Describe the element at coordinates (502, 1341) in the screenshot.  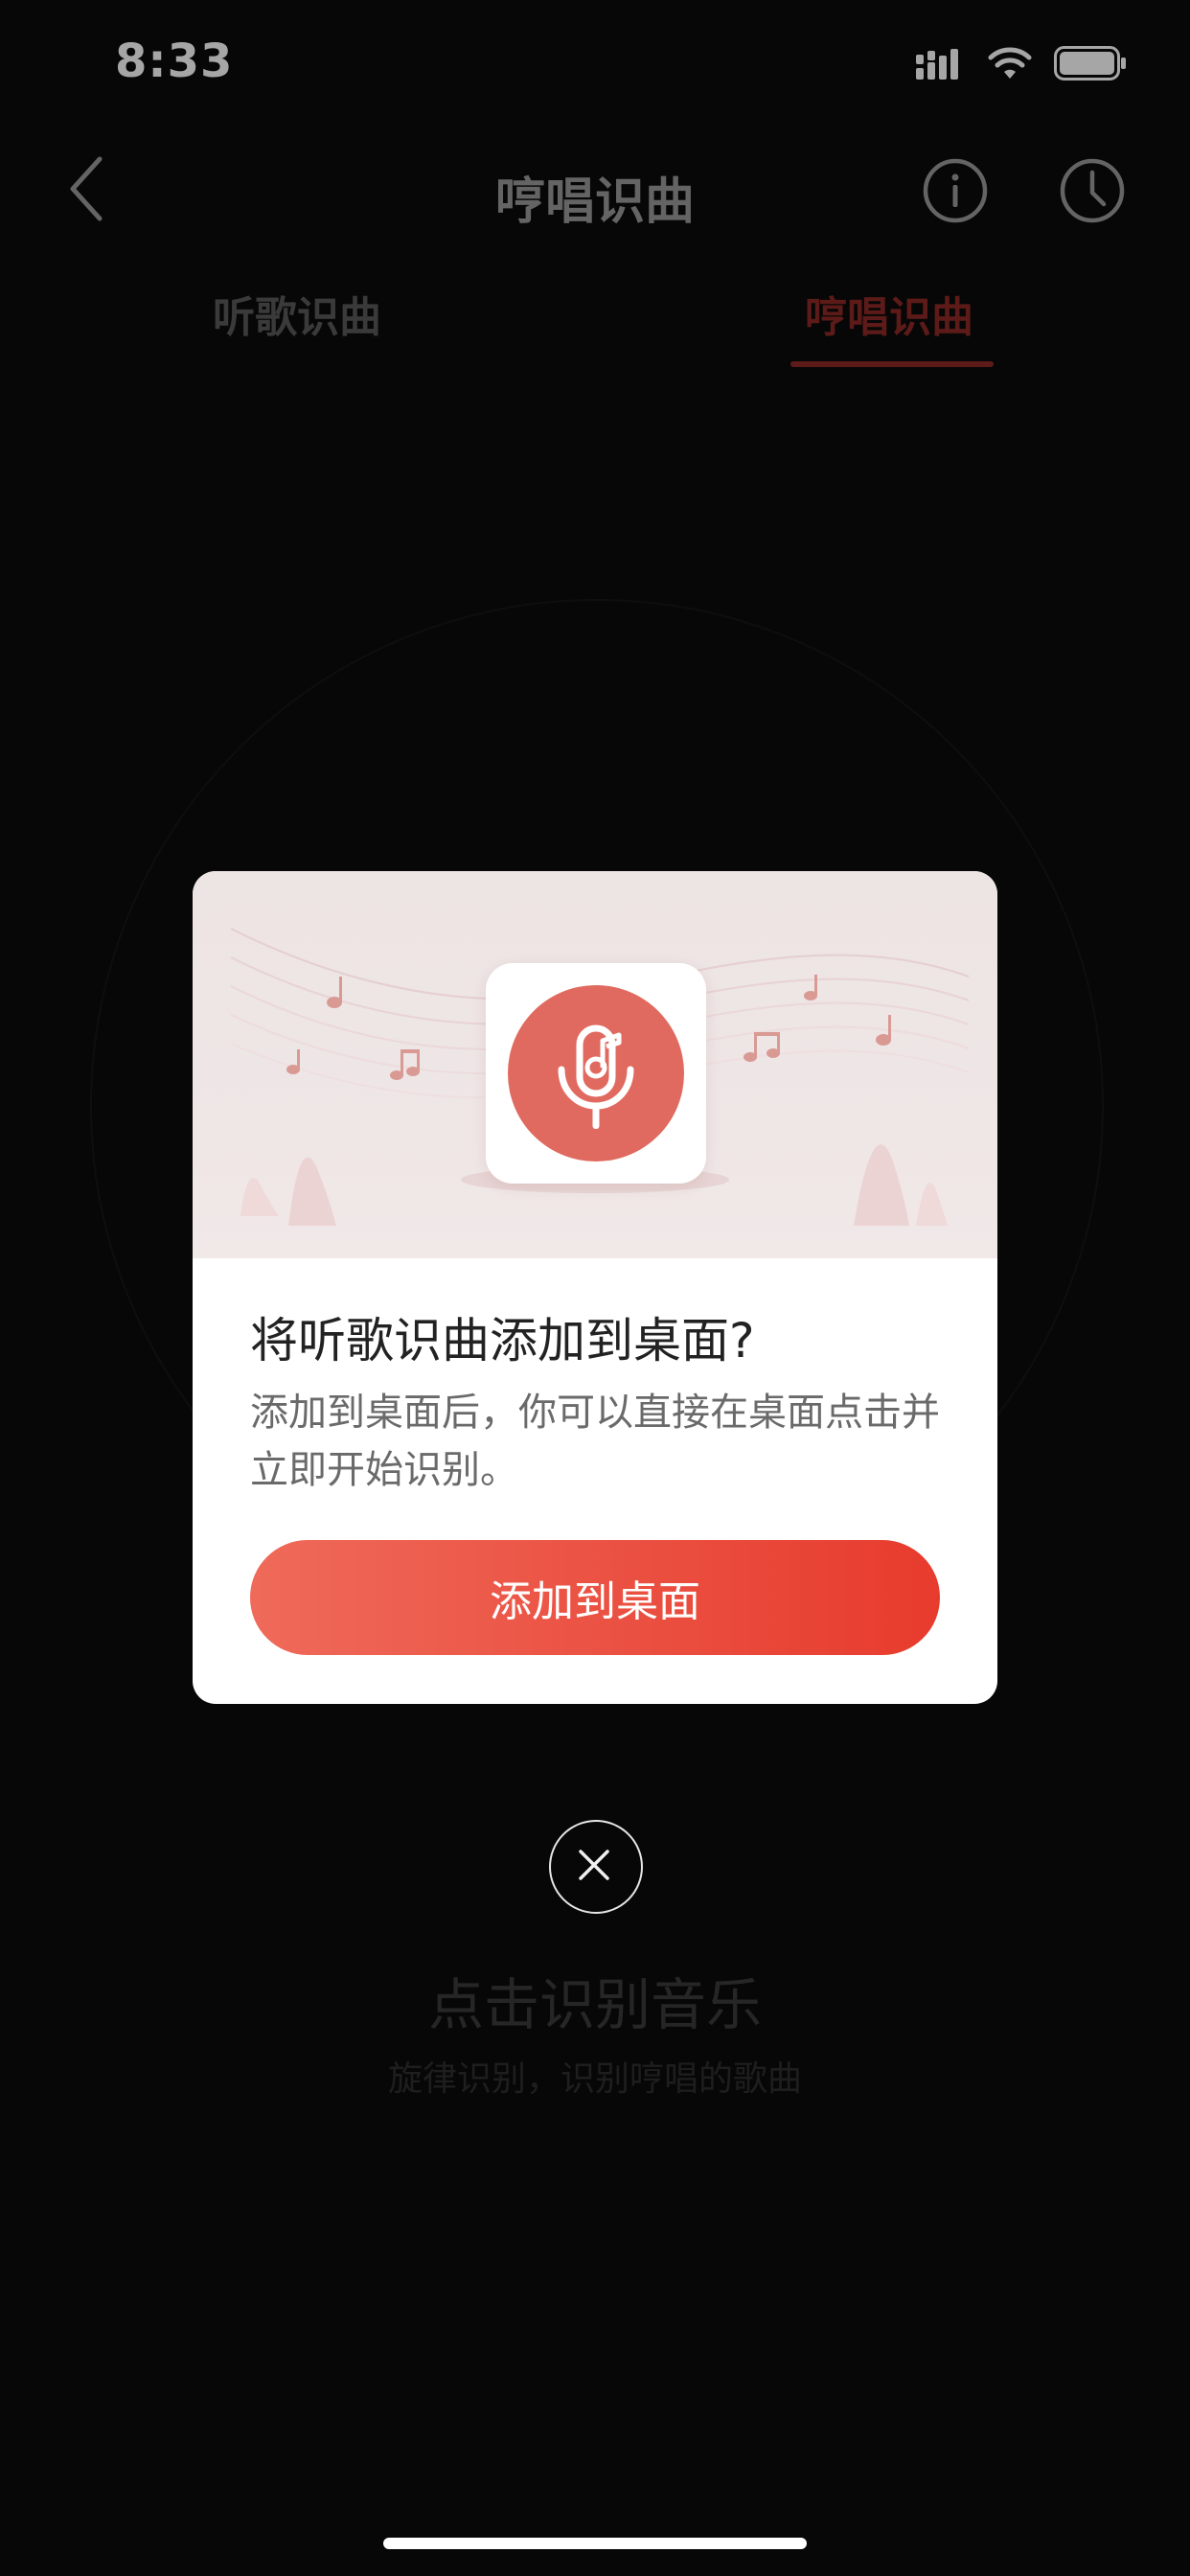
I see `dialog-title: 将听歌识曲添加到桌面?` at that location.